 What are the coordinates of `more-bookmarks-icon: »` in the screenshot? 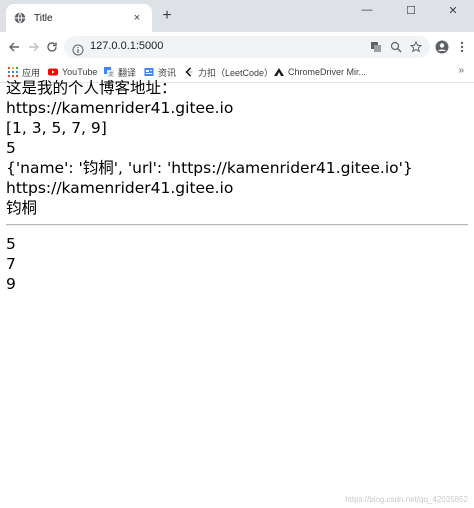 It's located at (461, 70).